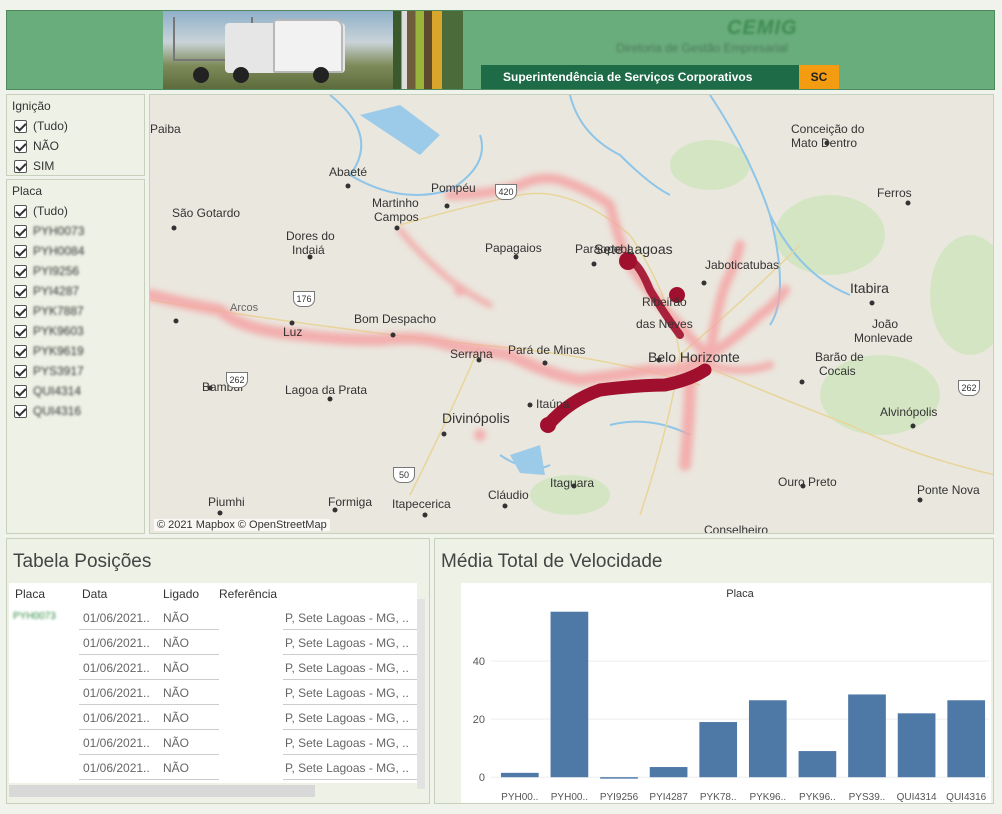 Image resolution: width=1002 pixels, height=814 pixels. I want to click on filter-option: PYK9619, so click(75, 351).